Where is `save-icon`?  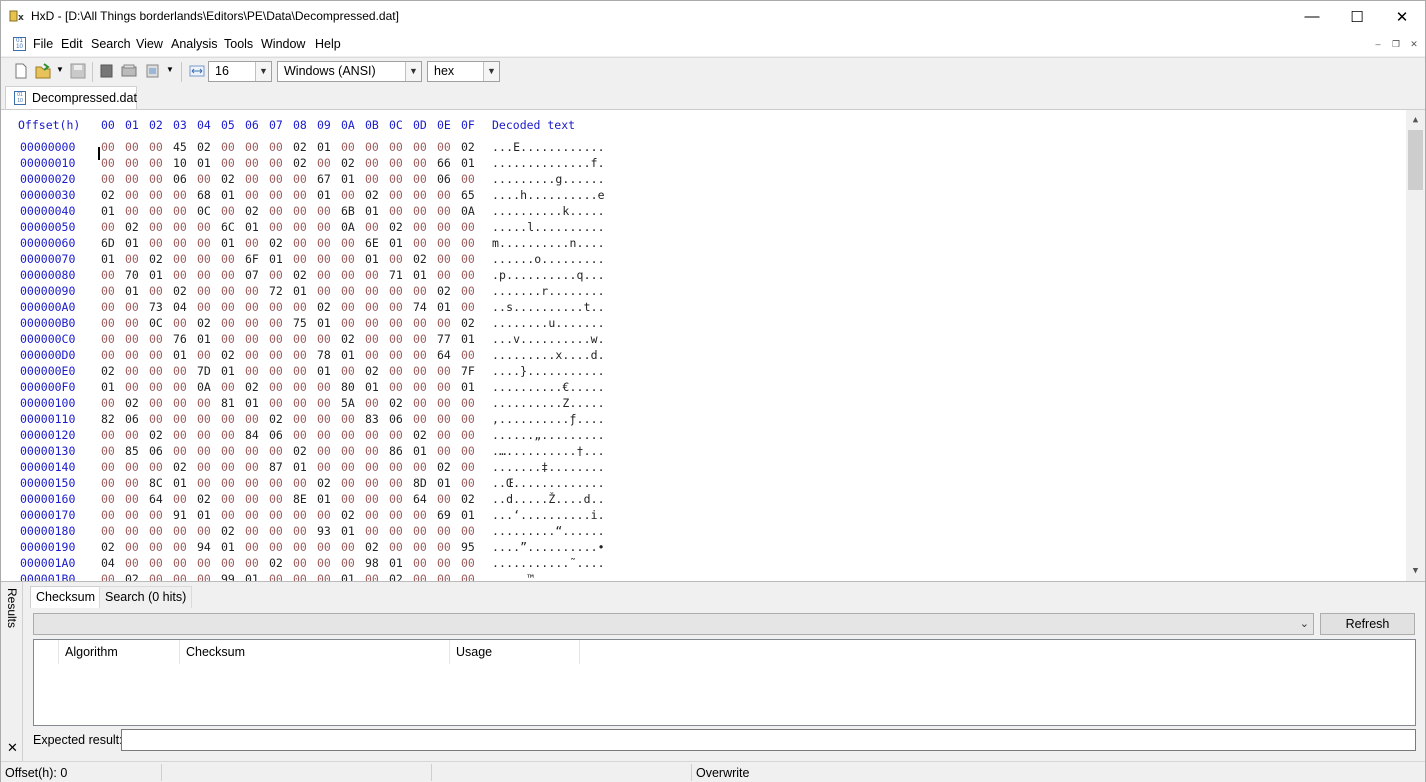 save-icon is located at coordinates (78, 71).